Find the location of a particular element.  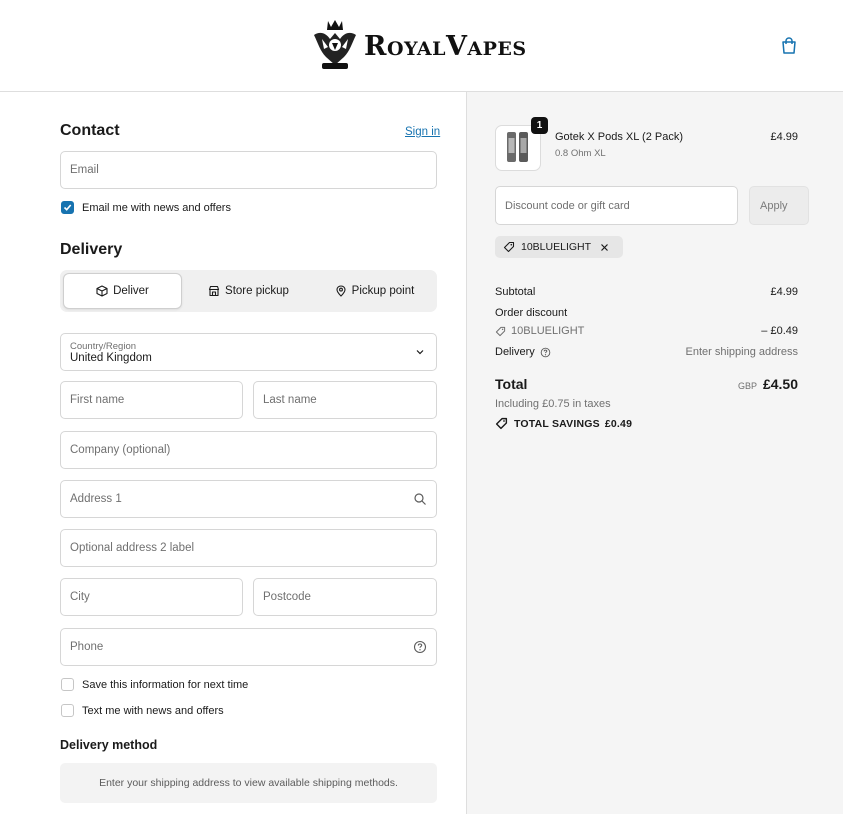

subtotal-value: £4.99 is located at coordinates (784, 292).